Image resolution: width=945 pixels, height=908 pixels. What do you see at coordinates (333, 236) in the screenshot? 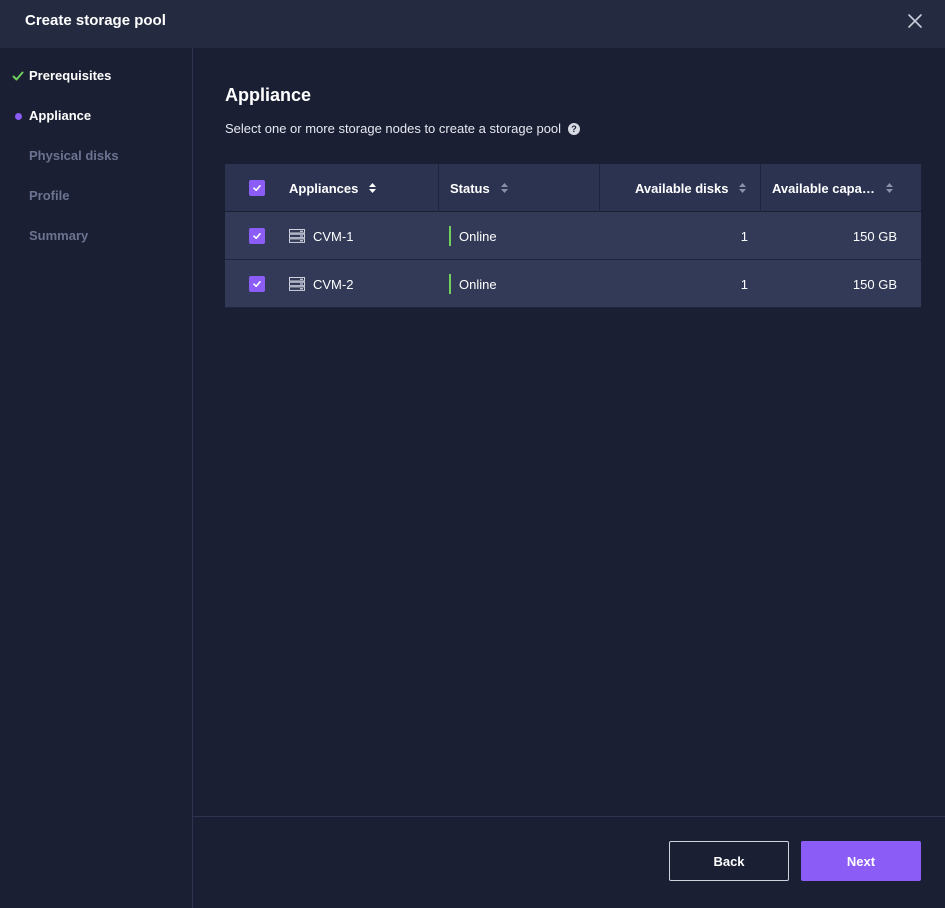
I see `appliance-name: CVM-1` at bounding box center [333, 236].